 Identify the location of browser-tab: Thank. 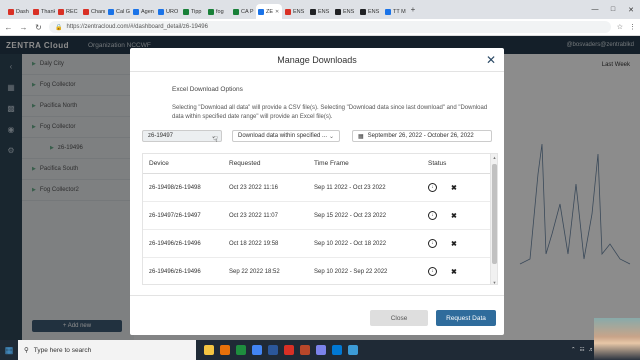
(43, 11).